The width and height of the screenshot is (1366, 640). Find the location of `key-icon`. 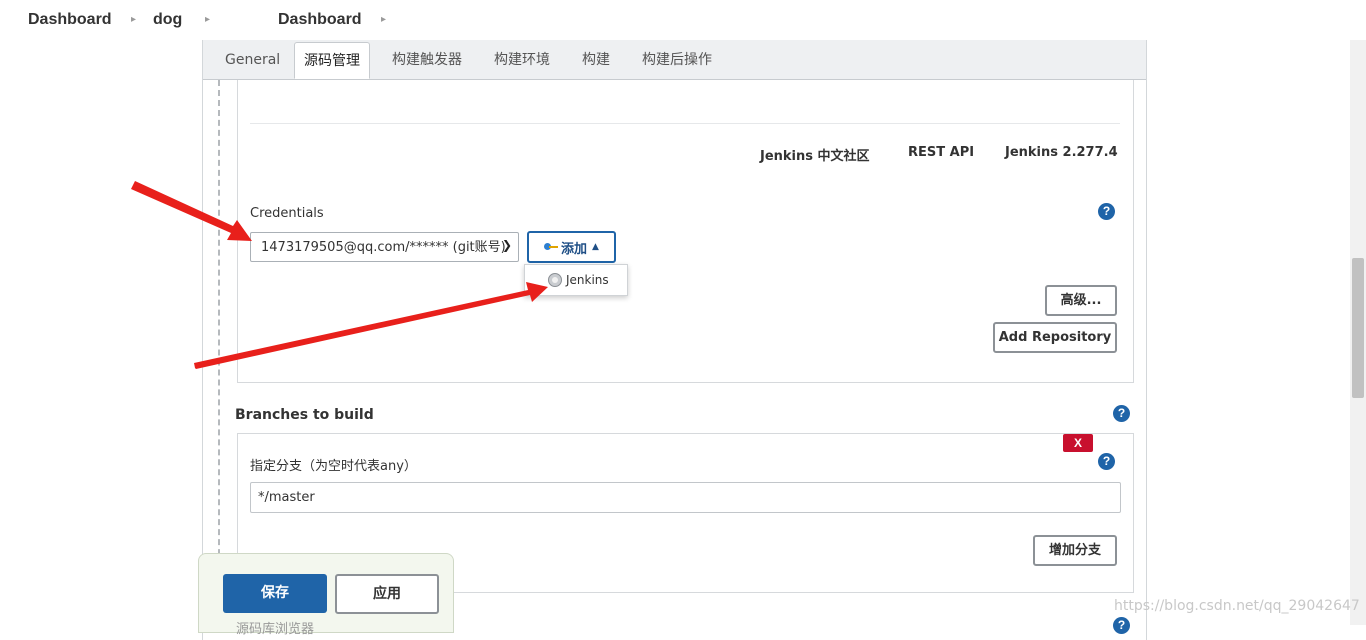

key-icon is located at coordinates (551, 247).